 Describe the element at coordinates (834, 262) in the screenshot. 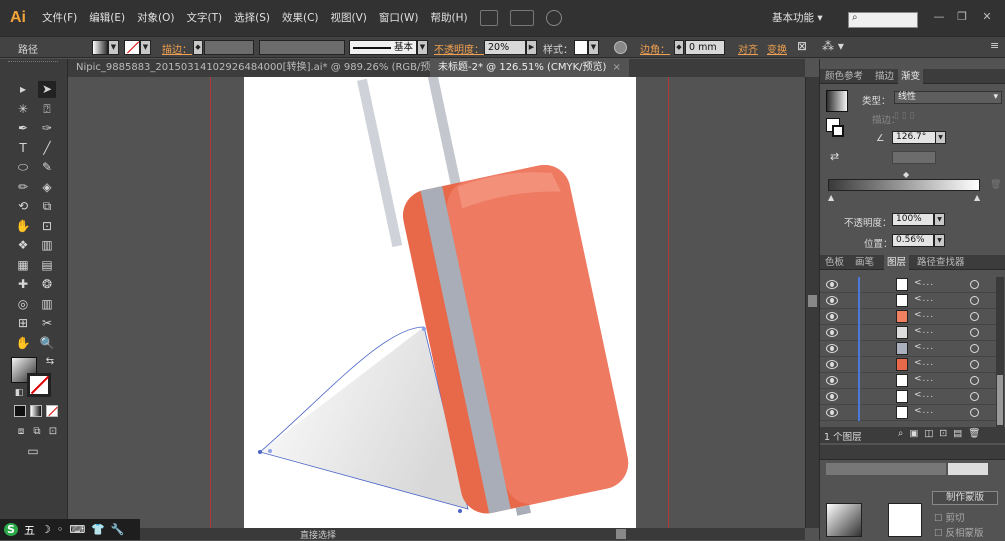

I see `tab-swatches: 色板` at that location.